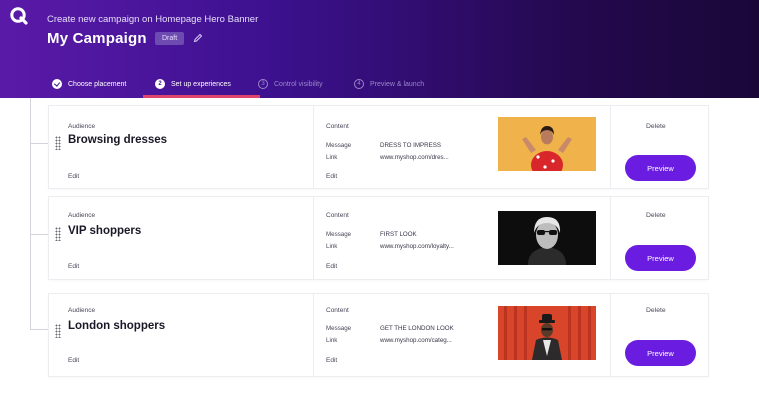  I want to click on step-number: 3, so click(263, 84).